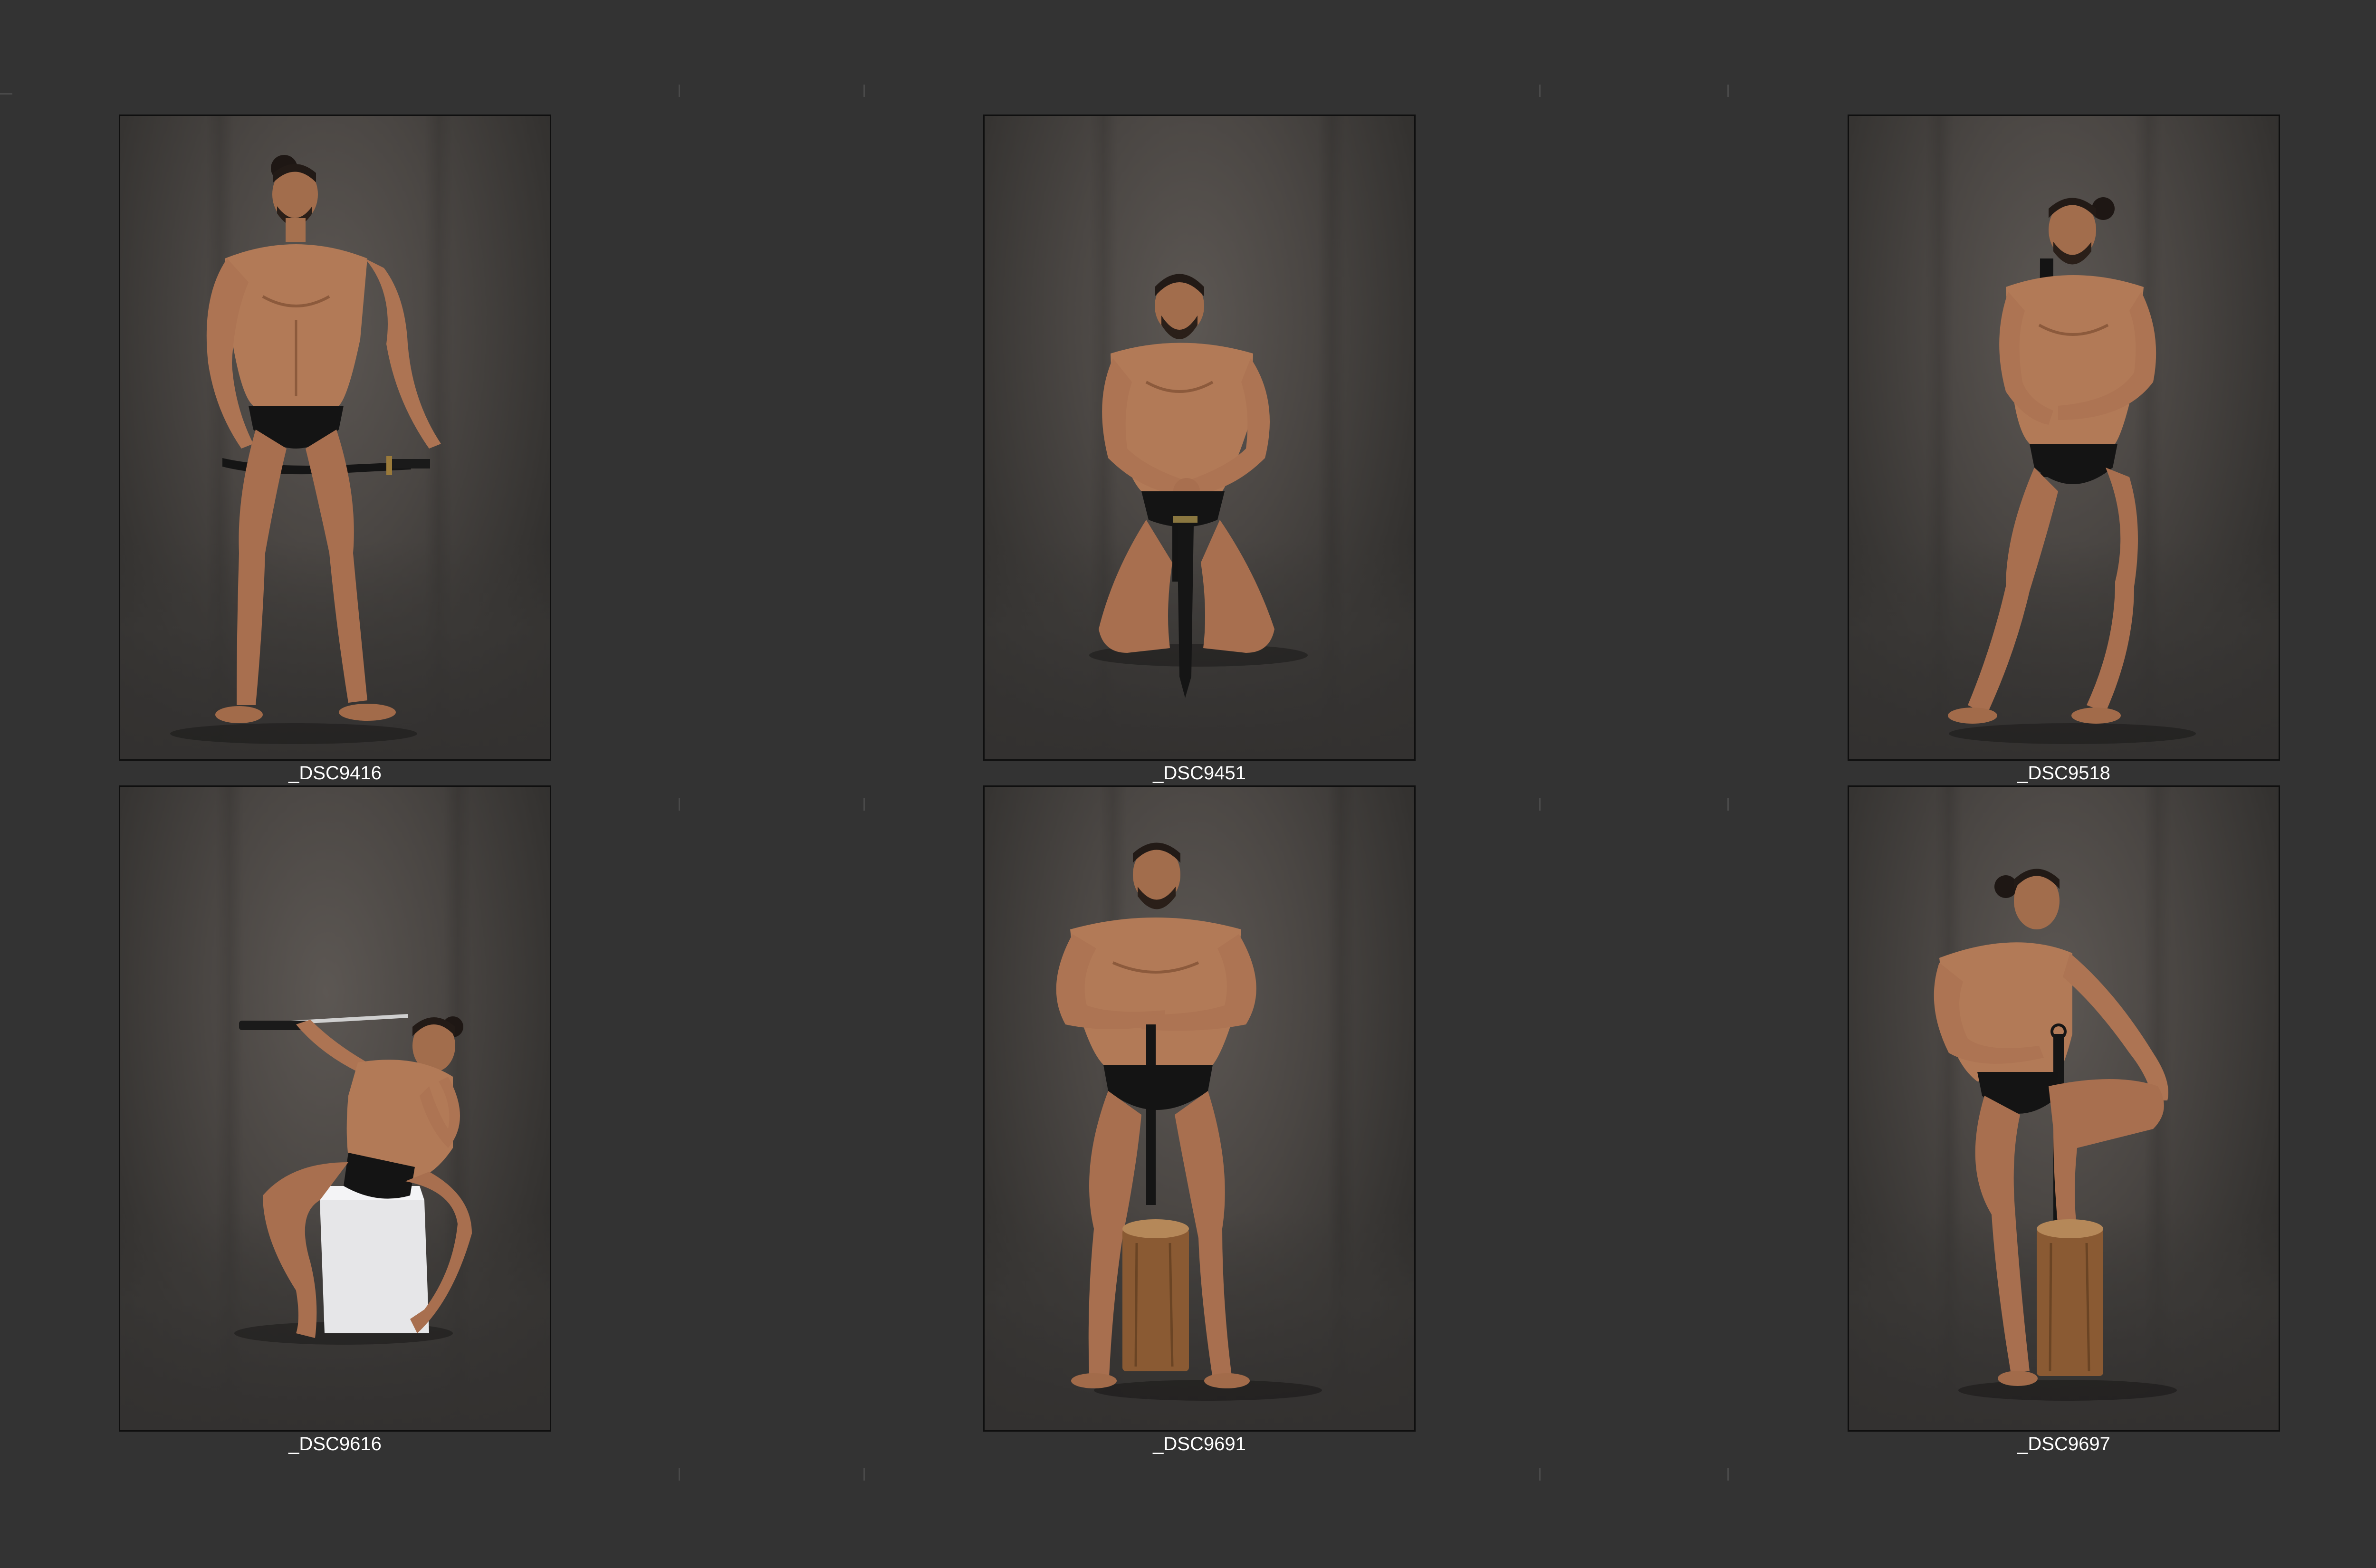 Image resolution: width=2376 pixels, height=1568 pixels. What do you see at coordinates (335, 1444) in the screenshot?
I see `photo-filename: _DSC9616` at bounding box center [335, 1444].